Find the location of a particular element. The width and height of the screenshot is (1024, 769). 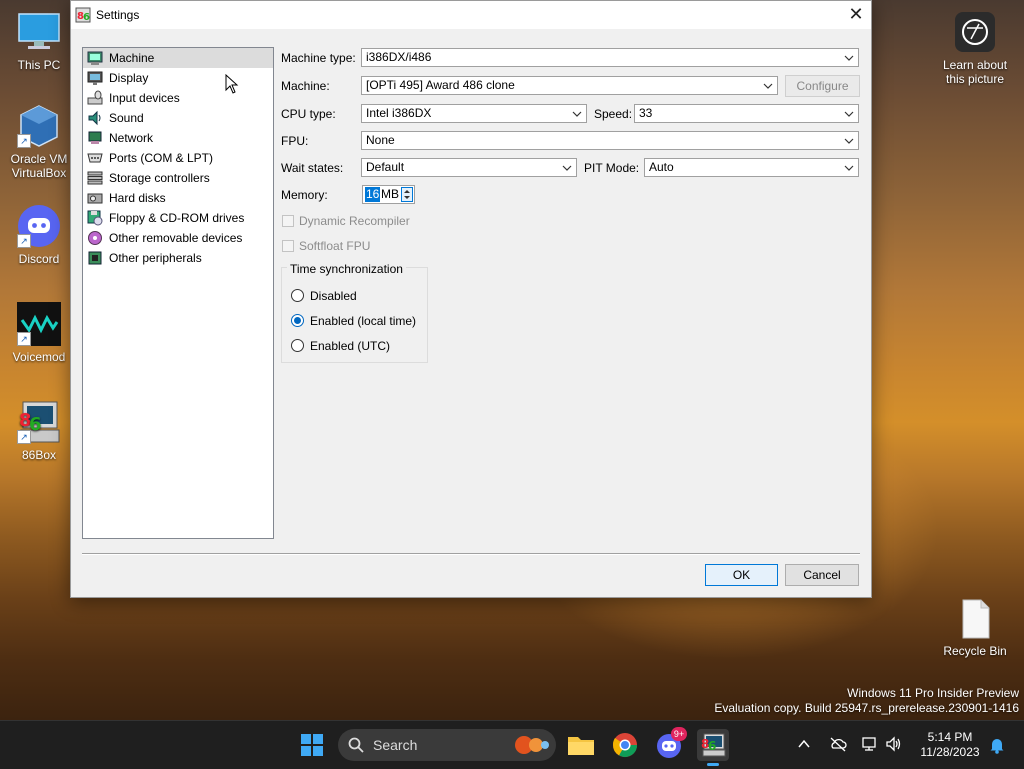

dialog-separator-highlight is located at coordinates (471, 554).